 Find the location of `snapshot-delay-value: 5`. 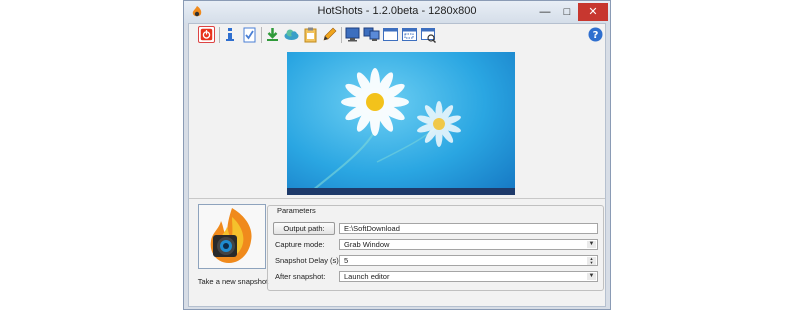

snapshot-delay-value: 5 is located at coordinates (346, 260).